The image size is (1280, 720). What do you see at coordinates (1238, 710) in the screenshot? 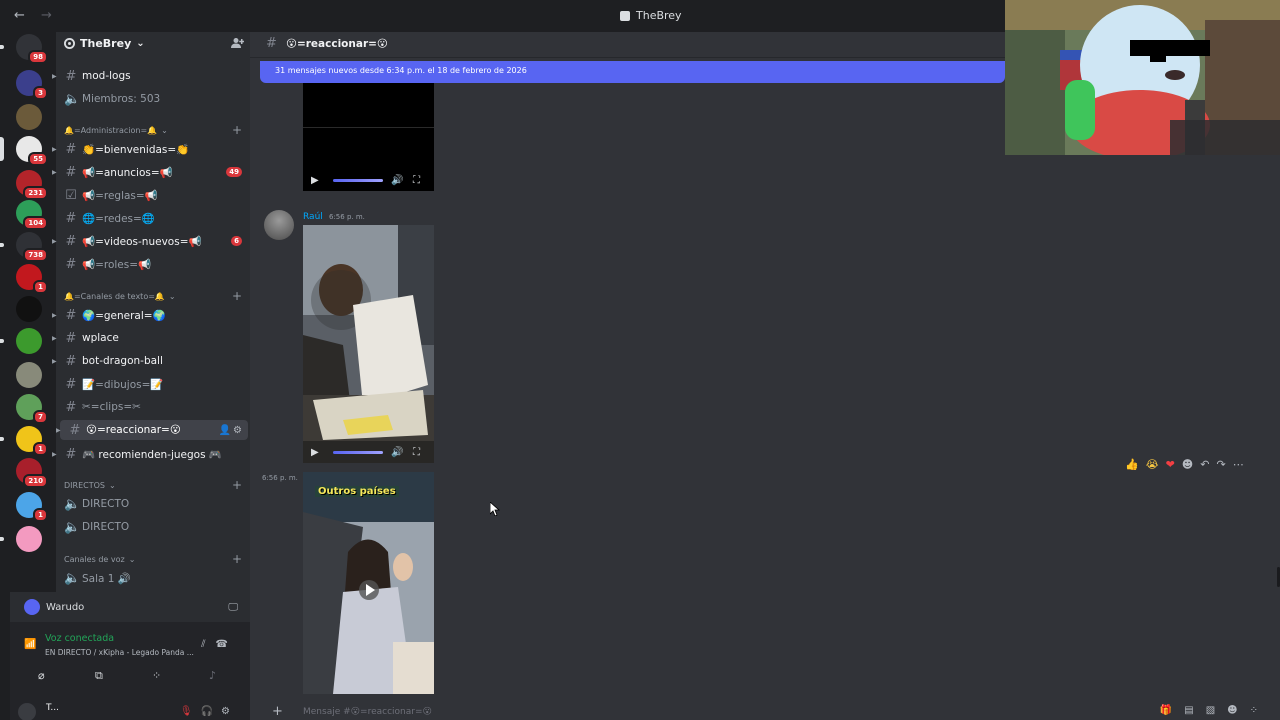
I see `emoji-icon: ☻` at bounding box center [1238, 710].